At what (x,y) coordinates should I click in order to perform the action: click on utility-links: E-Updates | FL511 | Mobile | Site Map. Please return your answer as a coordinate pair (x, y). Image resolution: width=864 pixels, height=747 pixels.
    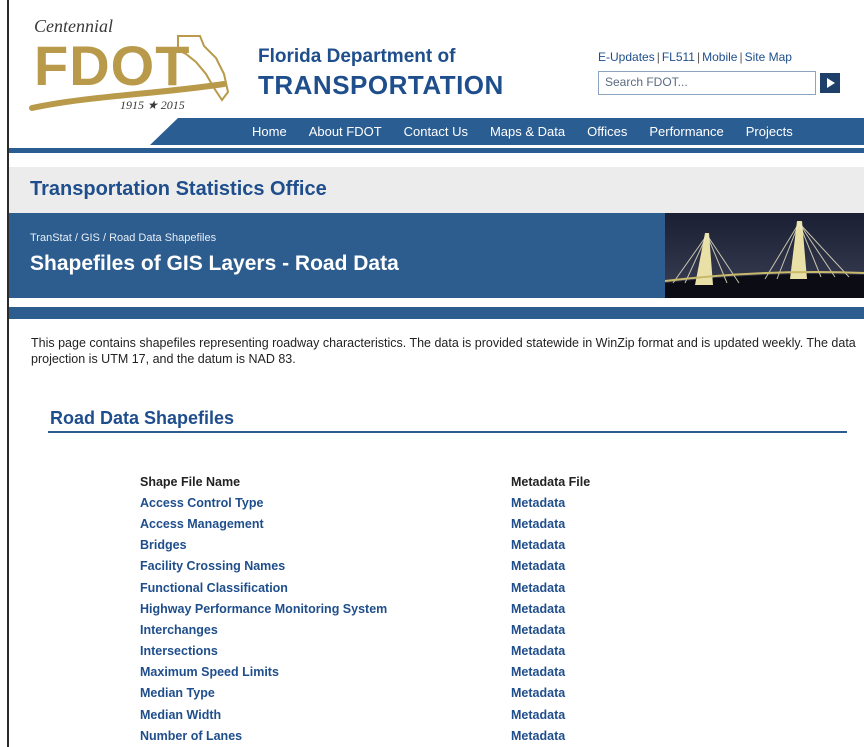
    Looking at the image, I should click on (695, 57).